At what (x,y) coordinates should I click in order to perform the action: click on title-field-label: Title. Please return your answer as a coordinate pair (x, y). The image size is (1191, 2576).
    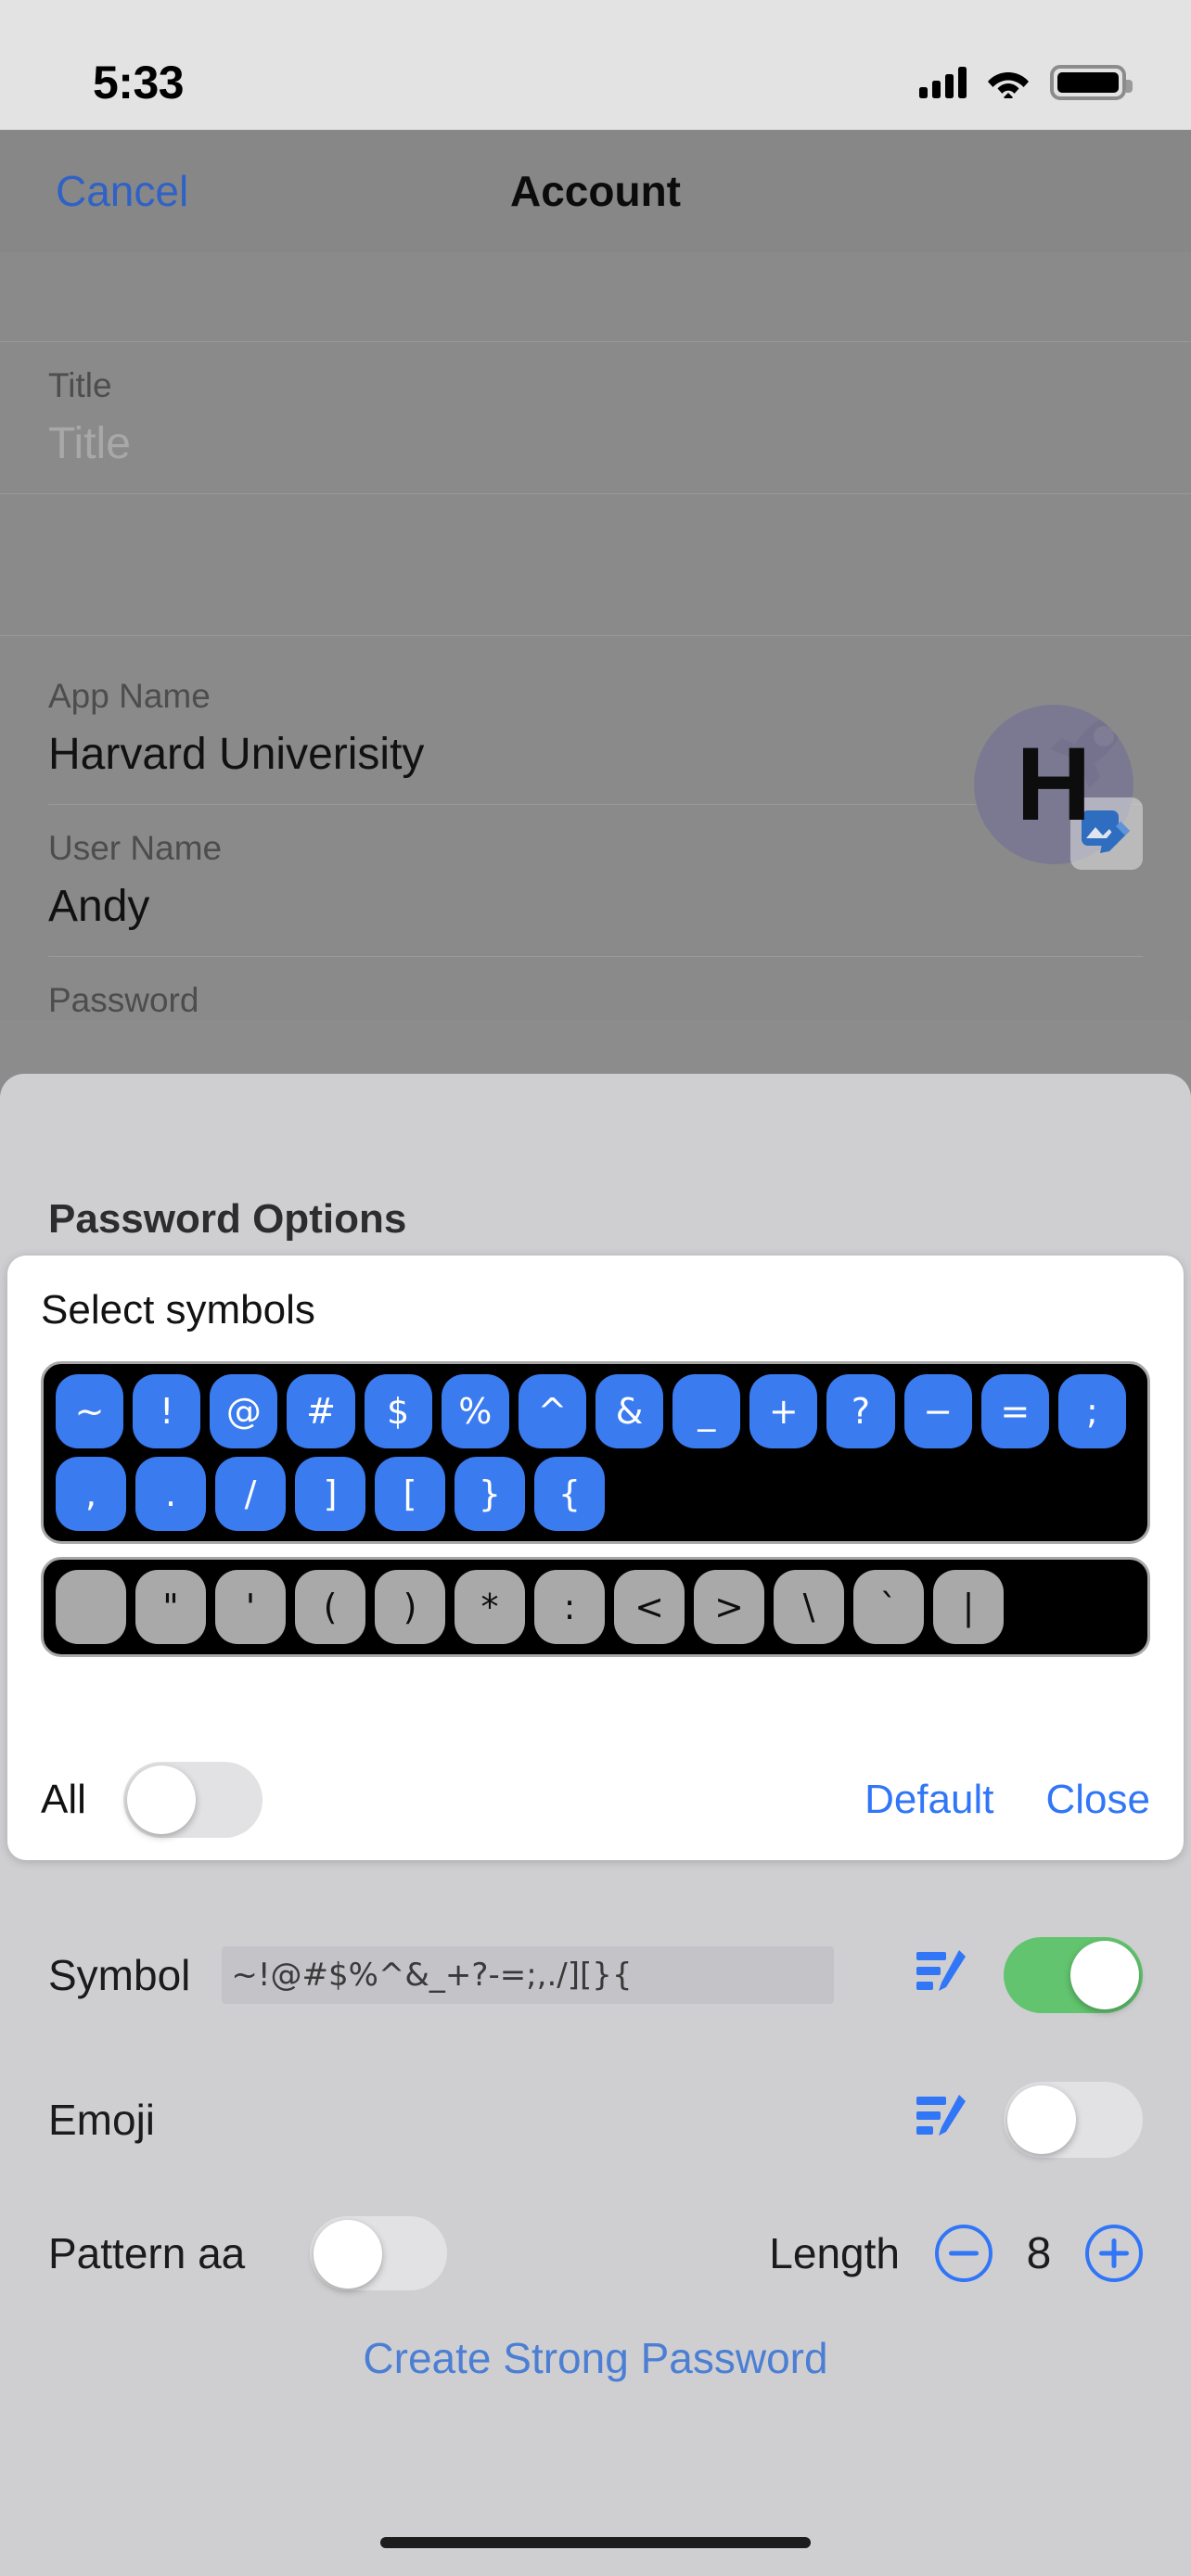
    Looking at the image, I should click on (80, 385).